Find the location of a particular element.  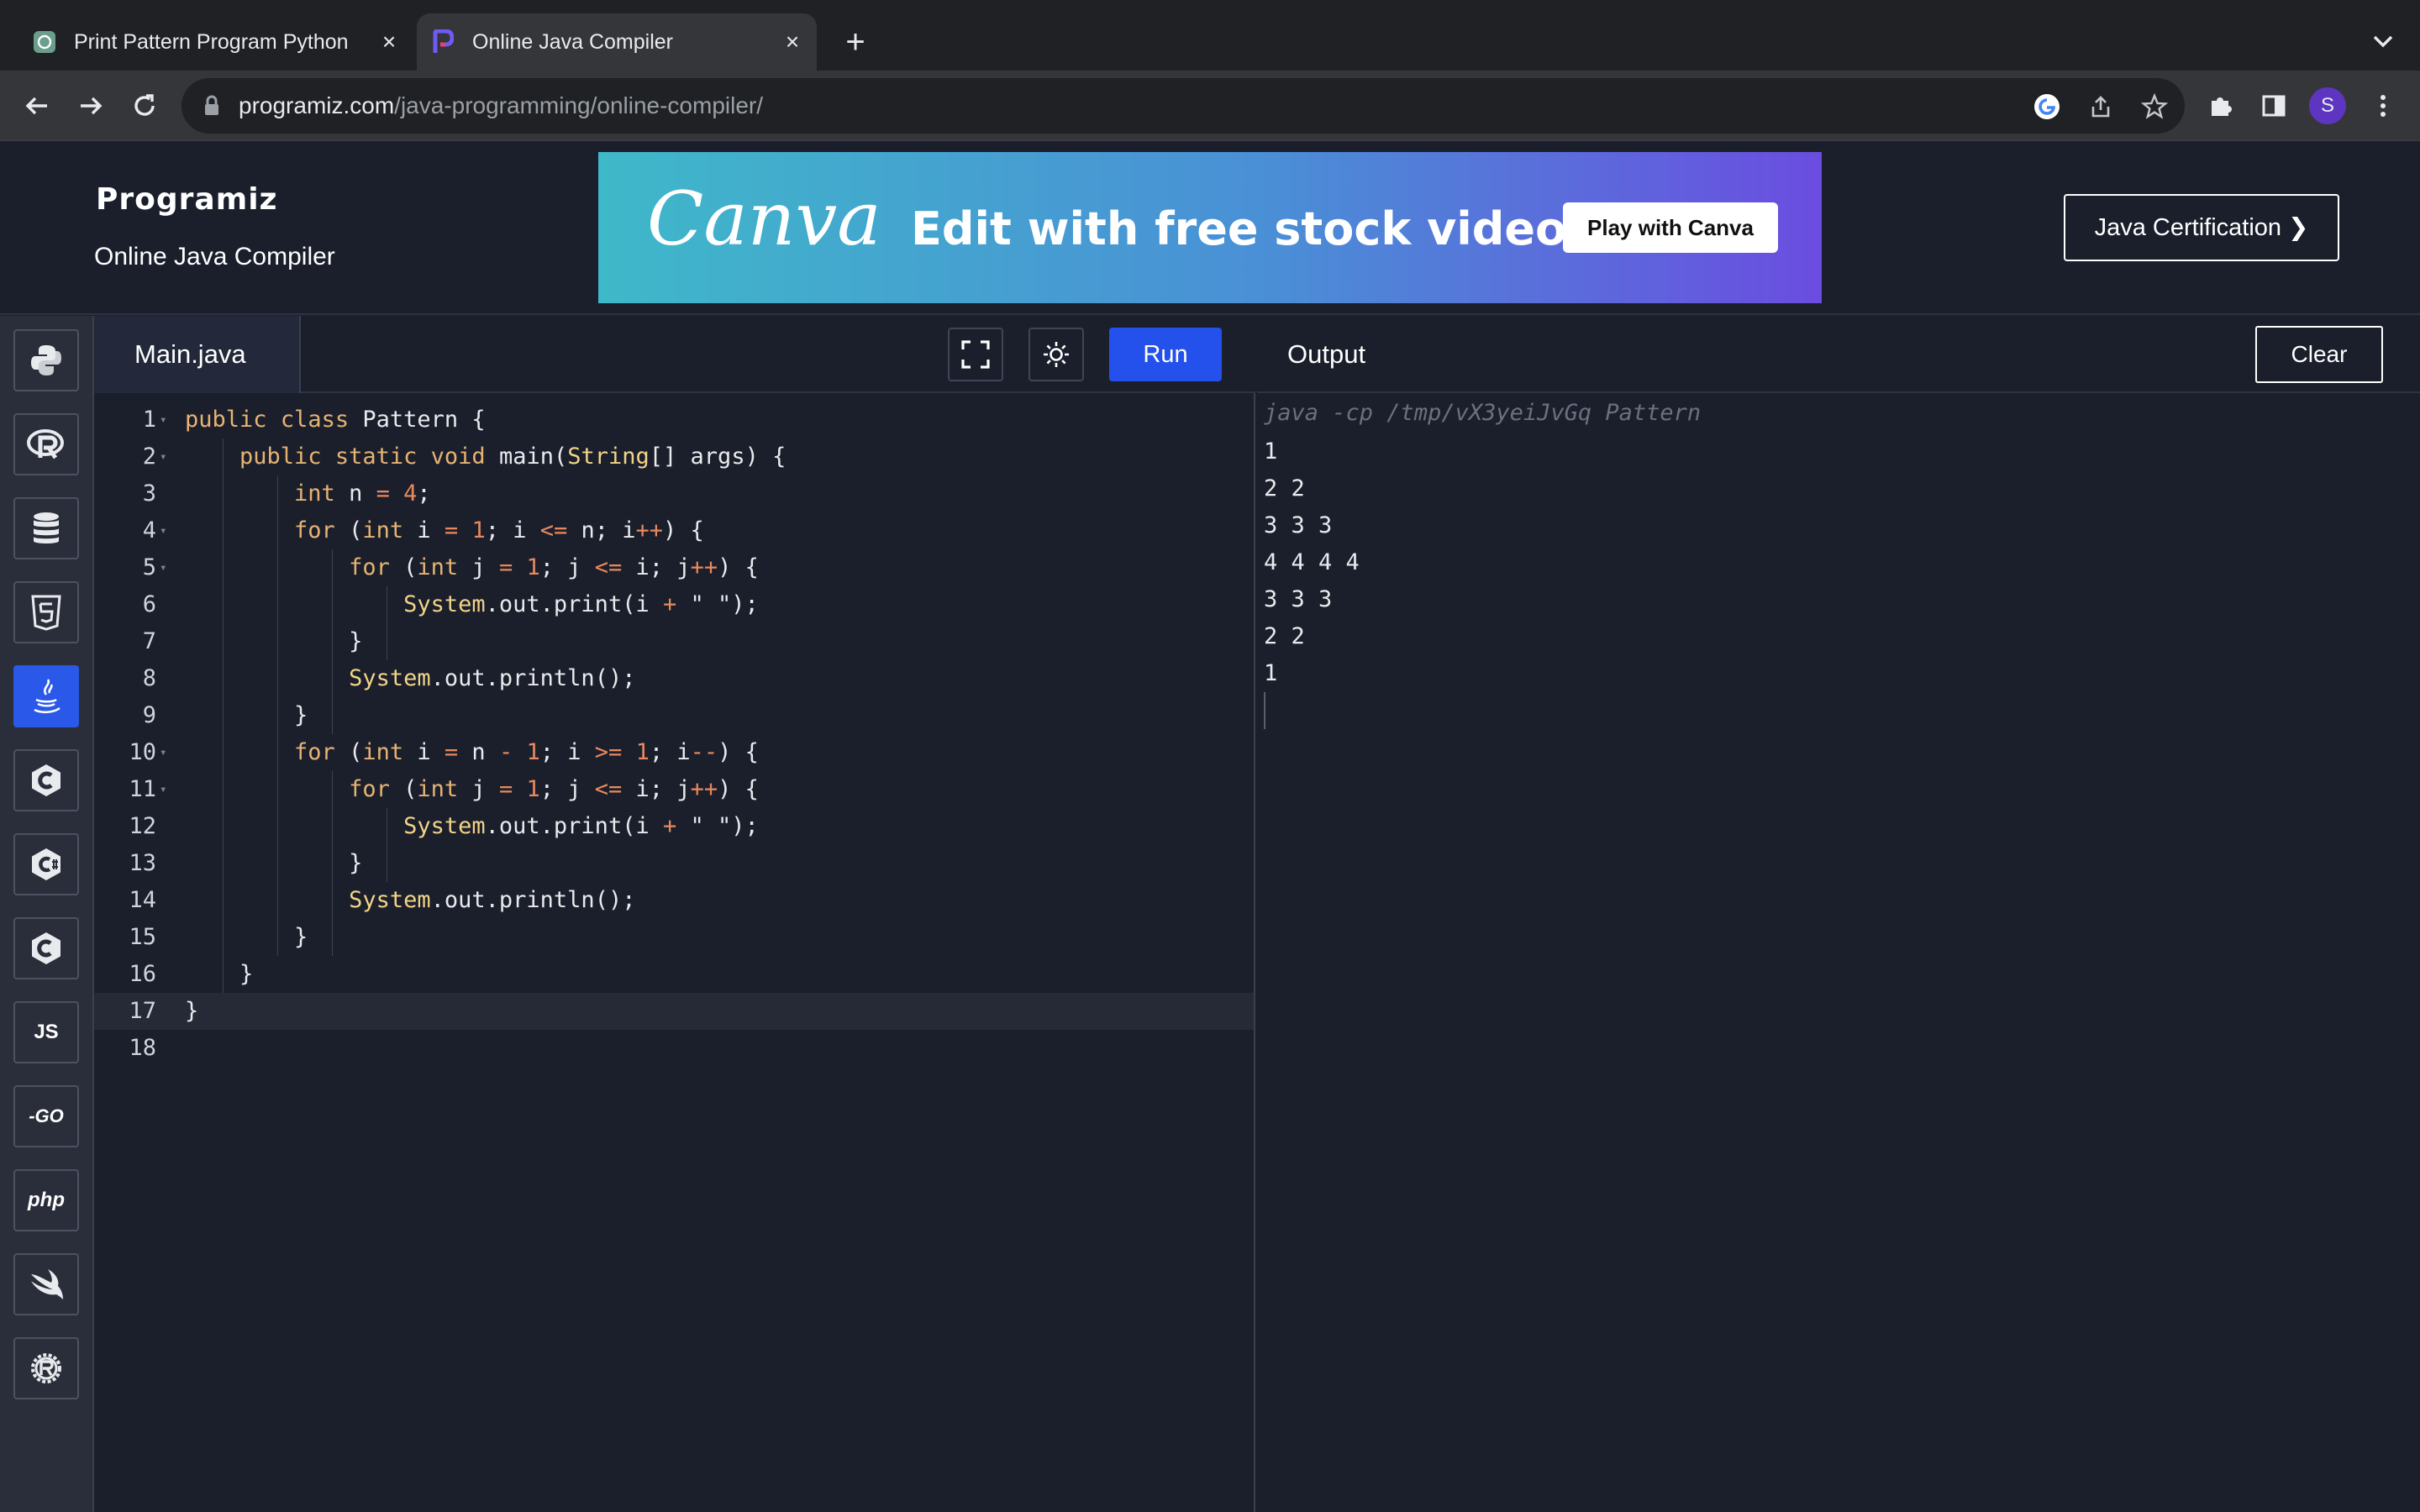

code-line: 7 } is located at coordinates (674, 641).